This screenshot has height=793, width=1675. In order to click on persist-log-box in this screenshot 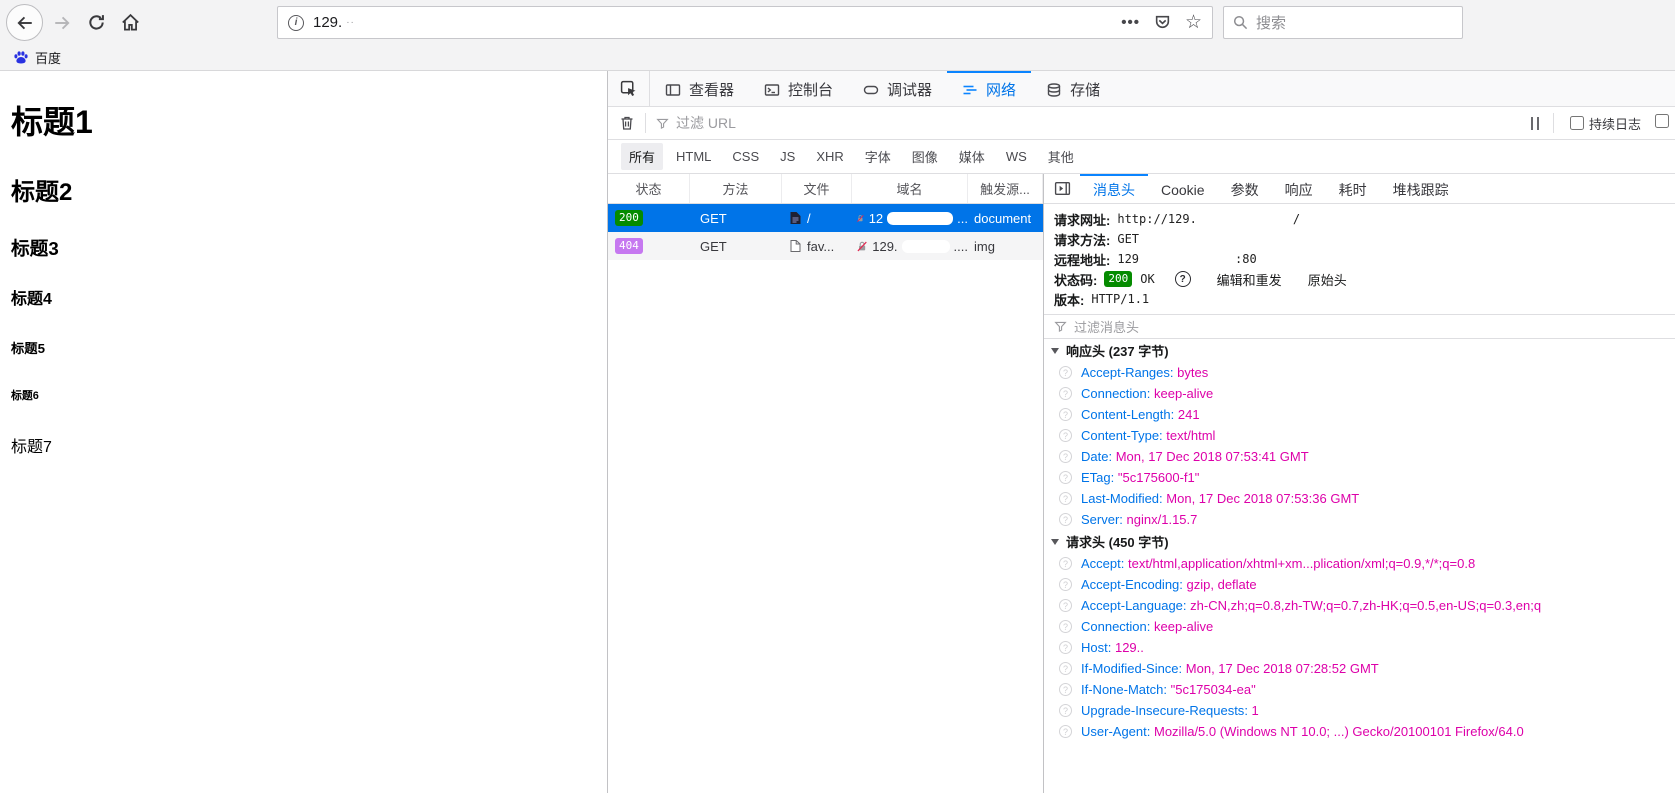, I will do `click(1576, 123)`.